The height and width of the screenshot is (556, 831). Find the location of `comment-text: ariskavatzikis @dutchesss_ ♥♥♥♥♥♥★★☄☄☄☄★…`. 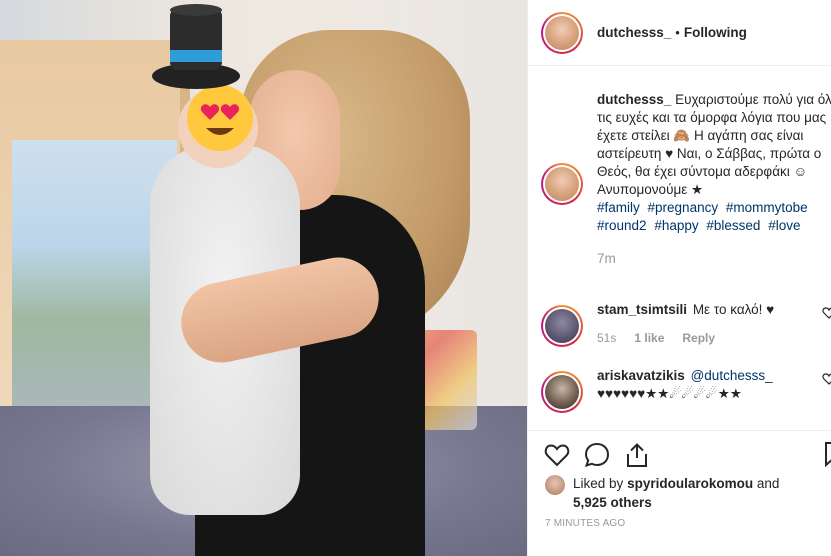

comment-text: ariskavatzikis @dutchesss_ ♥♥♥♥♥♥★★☄☄☄☄★… is located at coordinates (708, 385).